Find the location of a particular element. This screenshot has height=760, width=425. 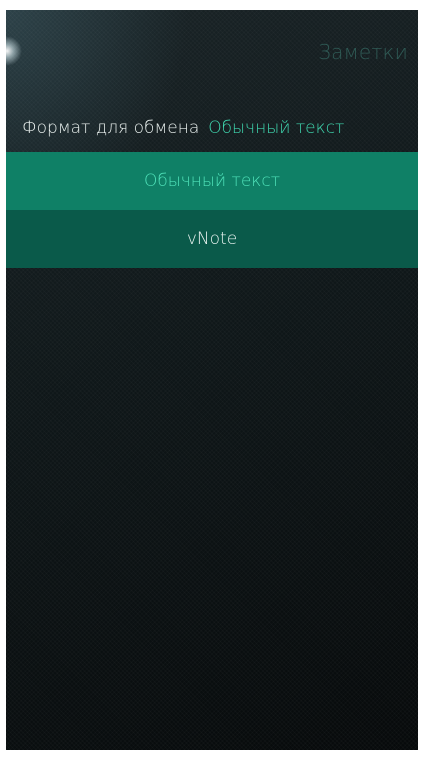

menu-item-plain-text: Обычный текст is located at coordinates (212, 181).